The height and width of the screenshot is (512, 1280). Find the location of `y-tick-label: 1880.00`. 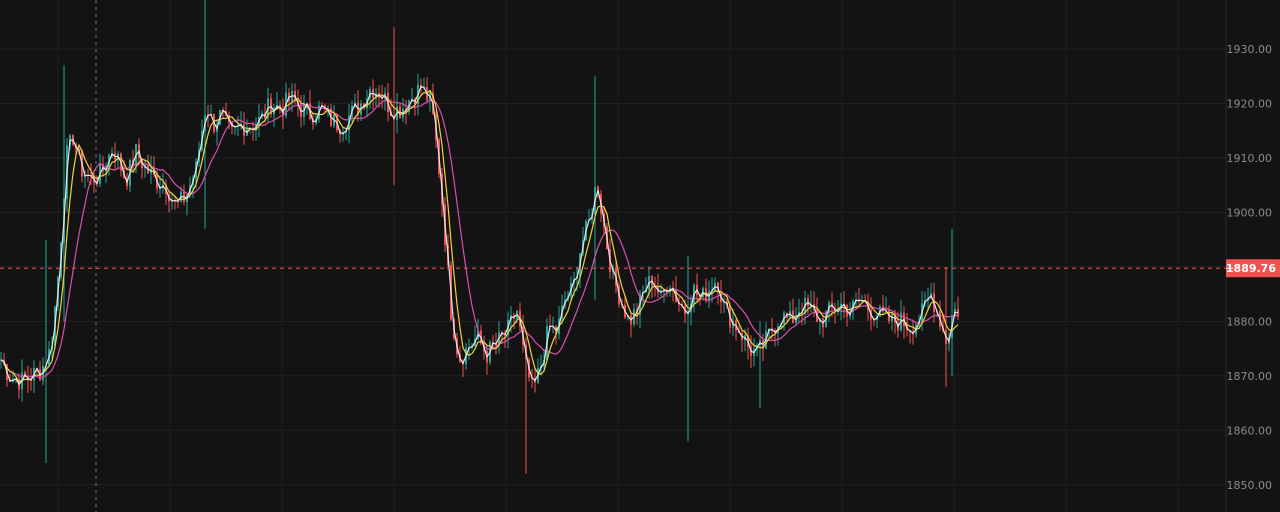

y-tick-label: 1880.00 is located at coordinates (1250, 321).